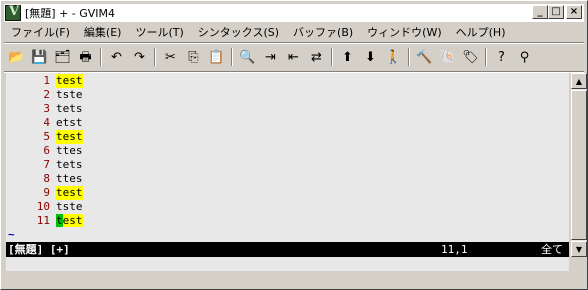  I want to click on find-prev-button: ⇤, so click(293, 57).